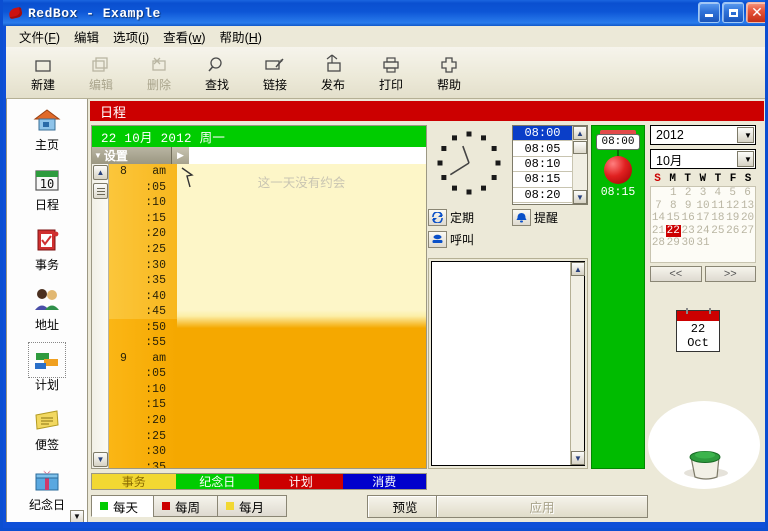  What do you see at coordinates (578, 458) in the screenshot?
I see `memo-scroll-down-icon: ▼` at bounding box center [578, 458].